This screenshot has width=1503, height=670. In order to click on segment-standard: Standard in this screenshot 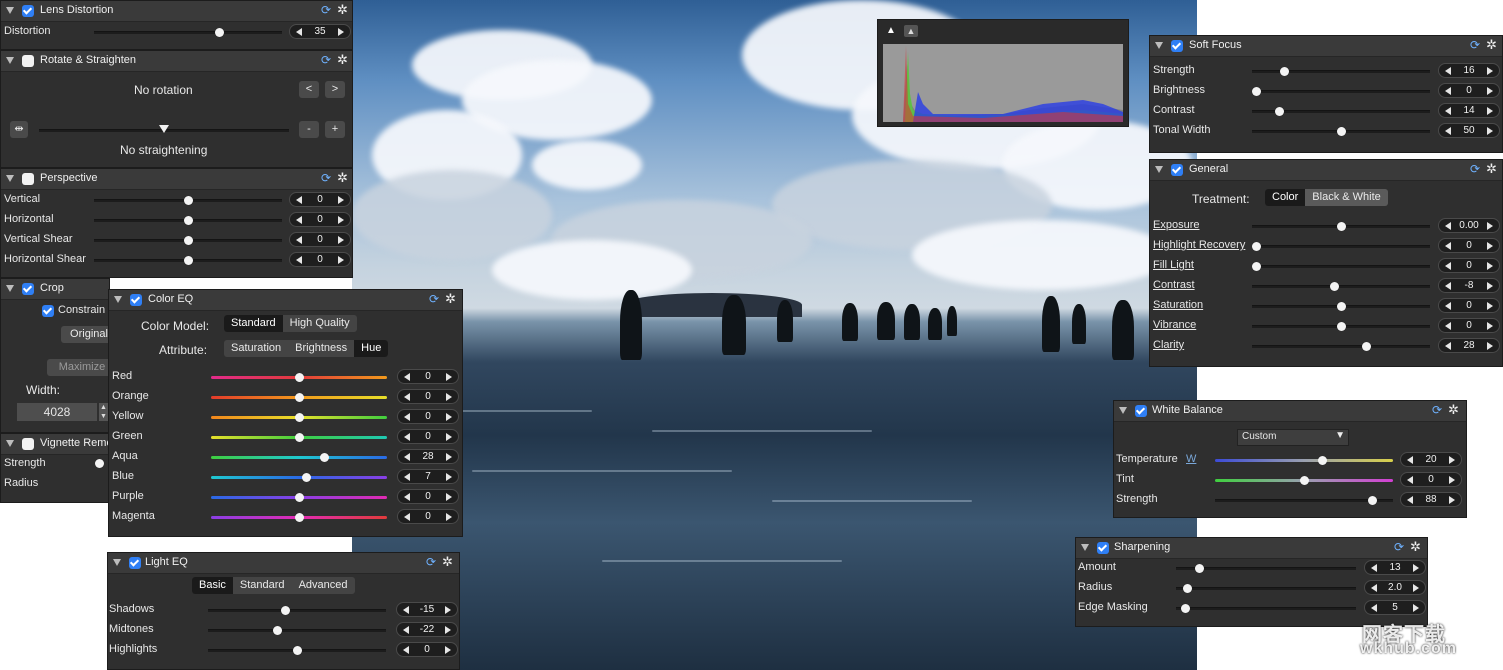, I will do `click(253, 323)`.